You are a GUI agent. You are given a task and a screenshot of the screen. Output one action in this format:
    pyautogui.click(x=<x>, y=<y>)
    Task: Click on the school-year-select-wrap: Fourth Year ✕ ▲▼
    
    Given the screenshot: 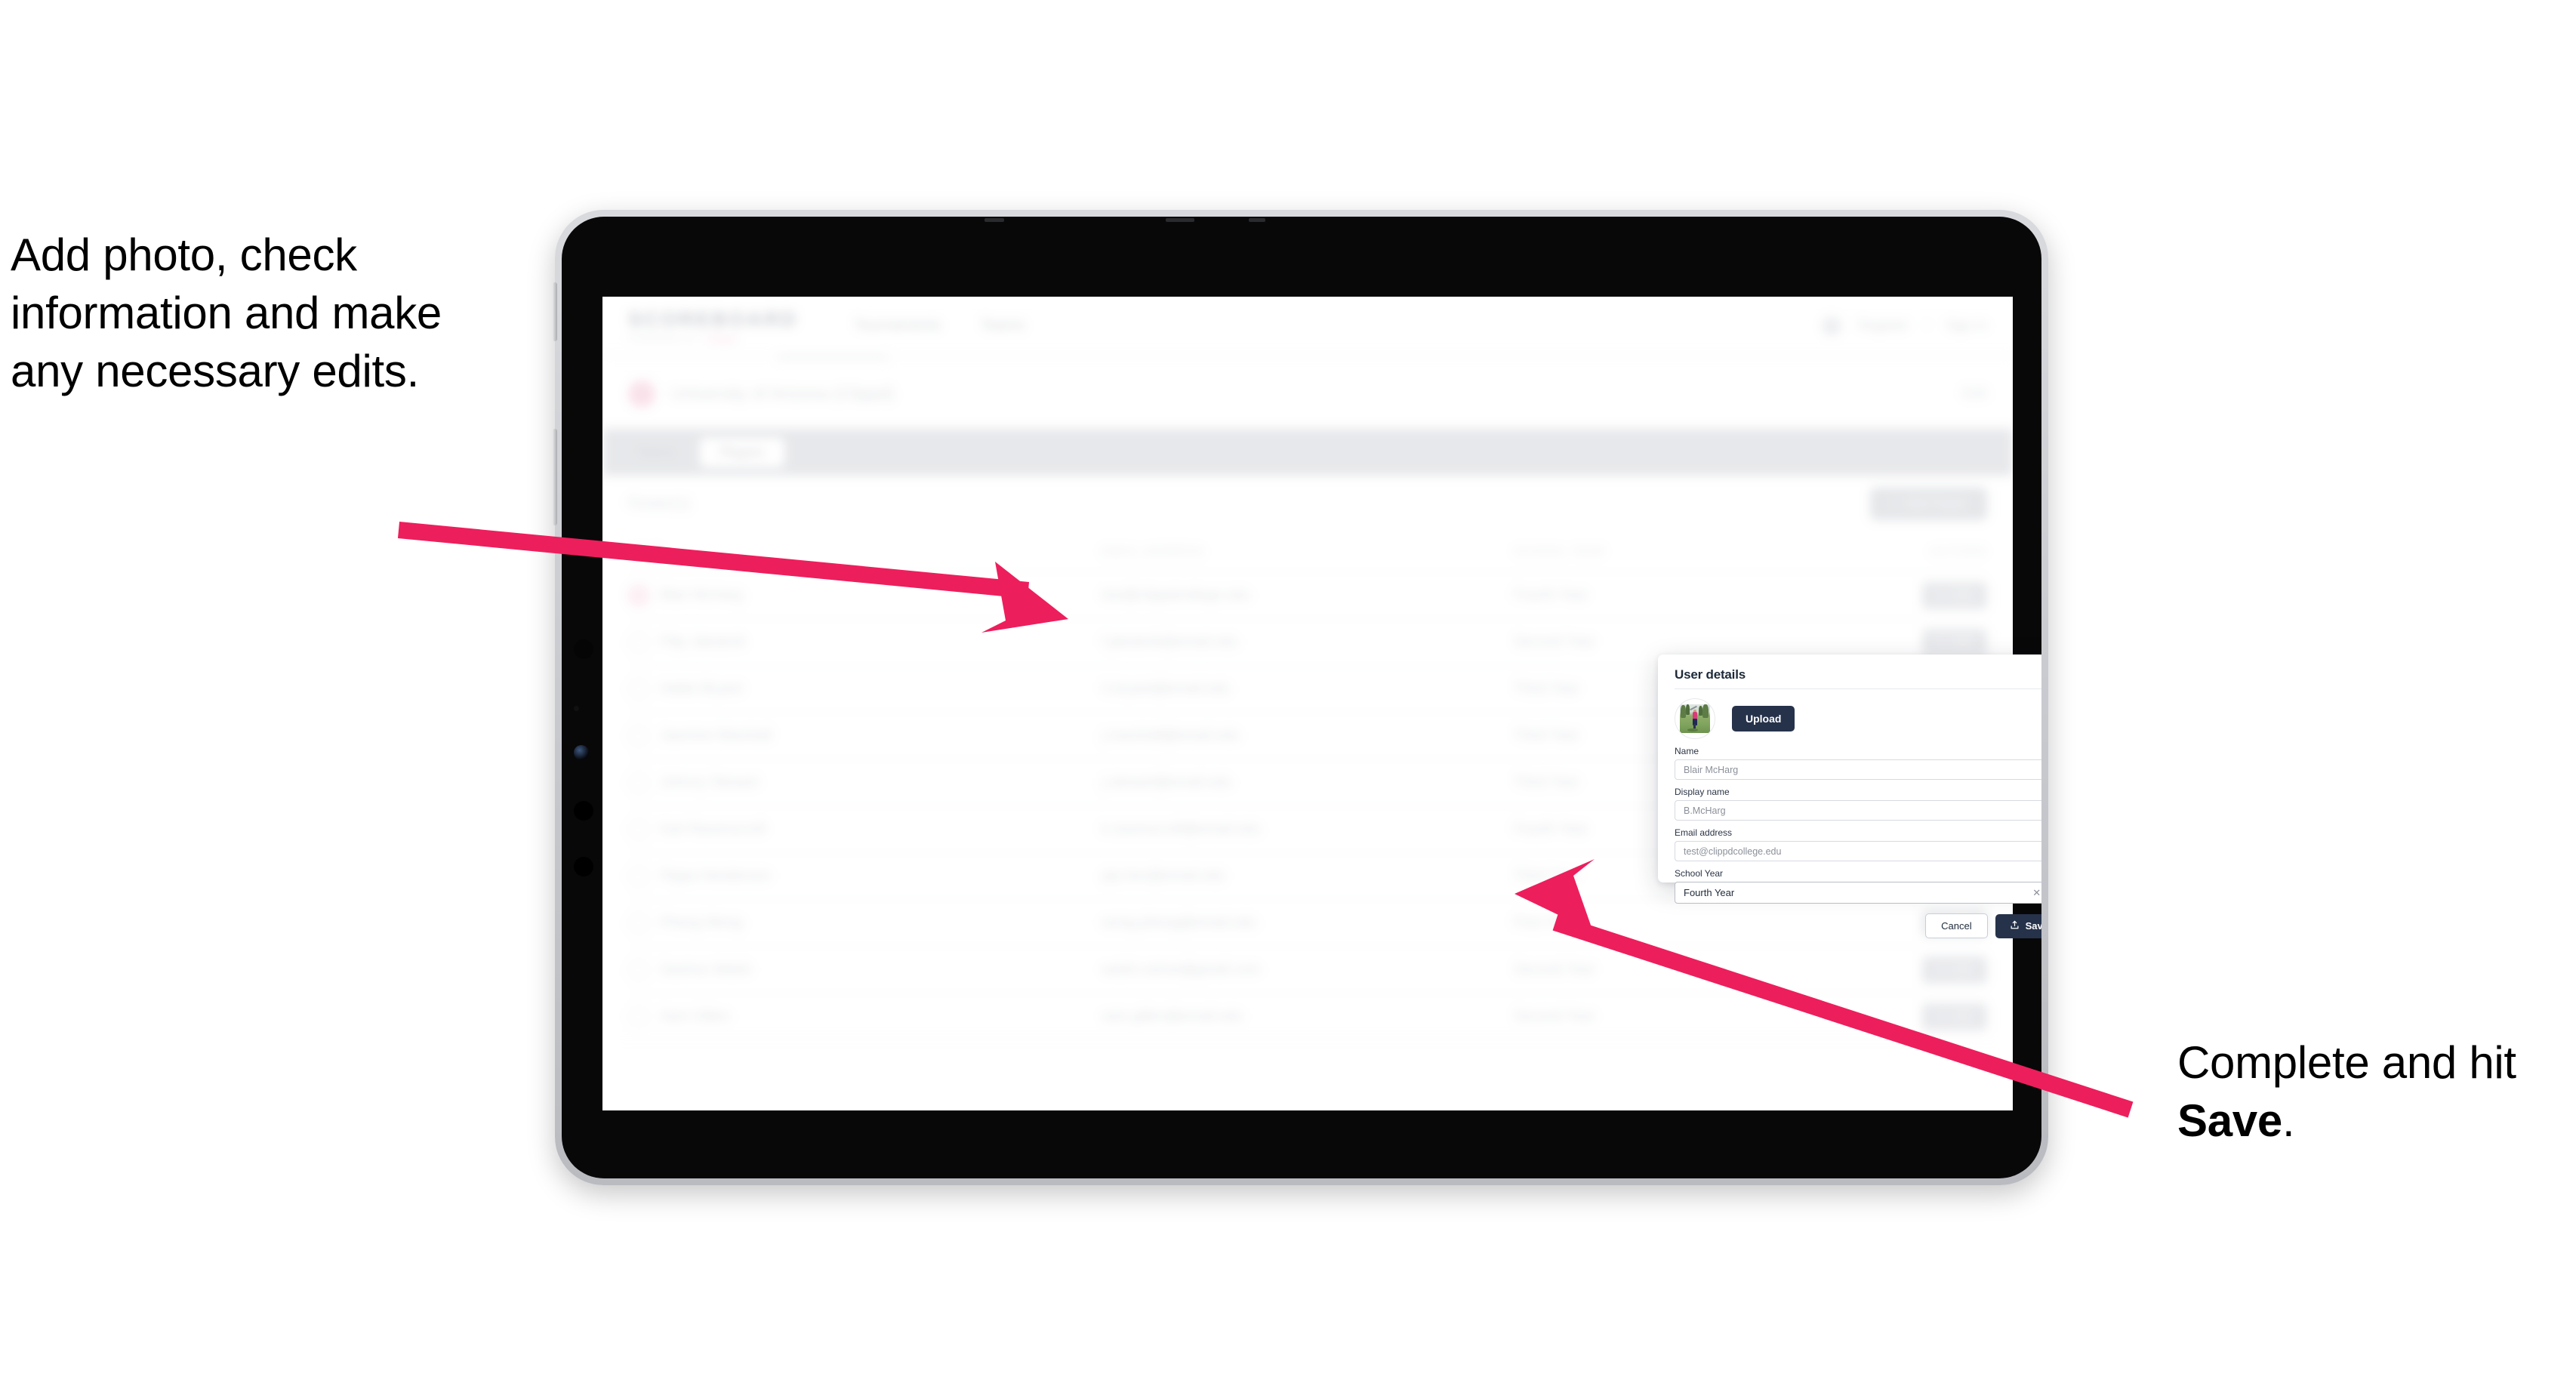 What is the action you would take?
    pyautogui.click(x=1858, y=893)
    